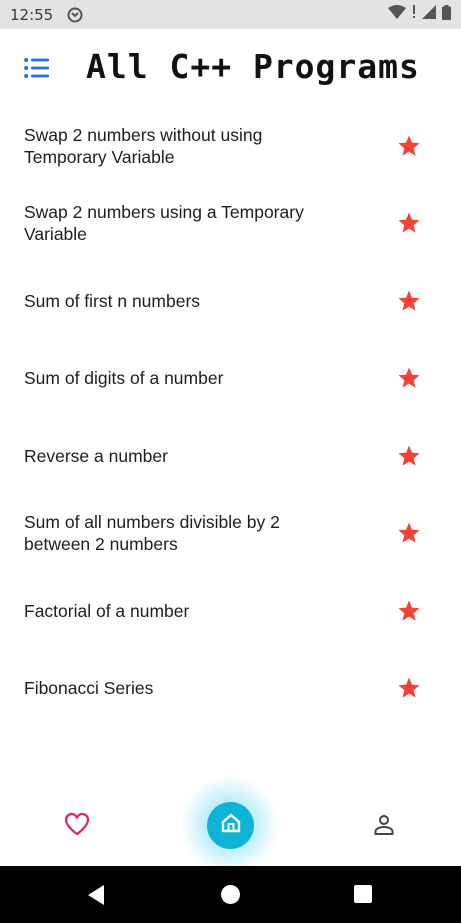 This screenshot has width=461, height=923. I want to click on home-button, so click(230, 825).